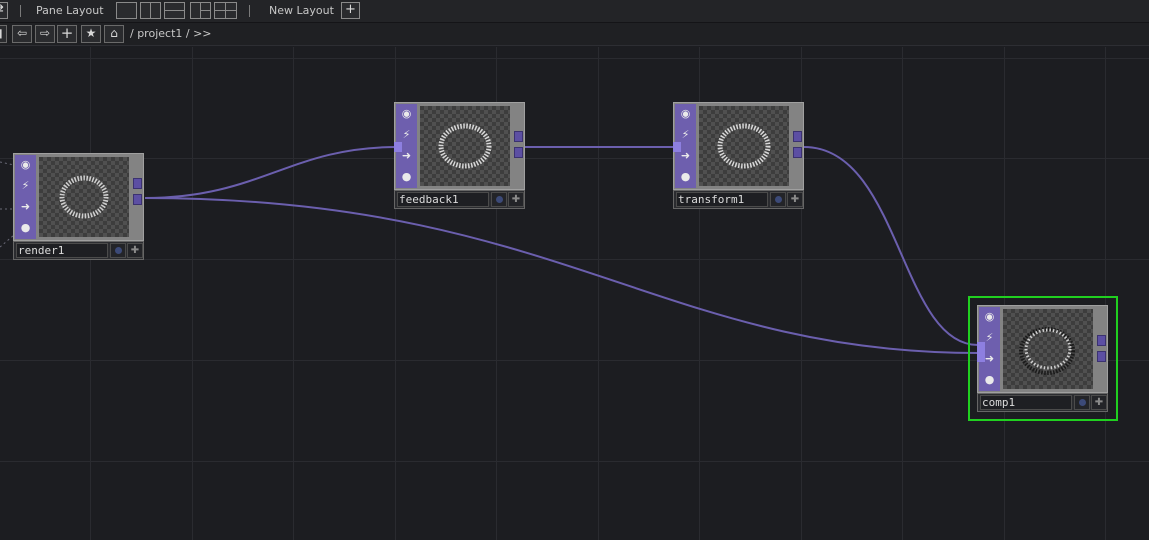  Describe the element at coordinates (350, 10) in the screenshot. I see `new-layout-button: +` at that location.